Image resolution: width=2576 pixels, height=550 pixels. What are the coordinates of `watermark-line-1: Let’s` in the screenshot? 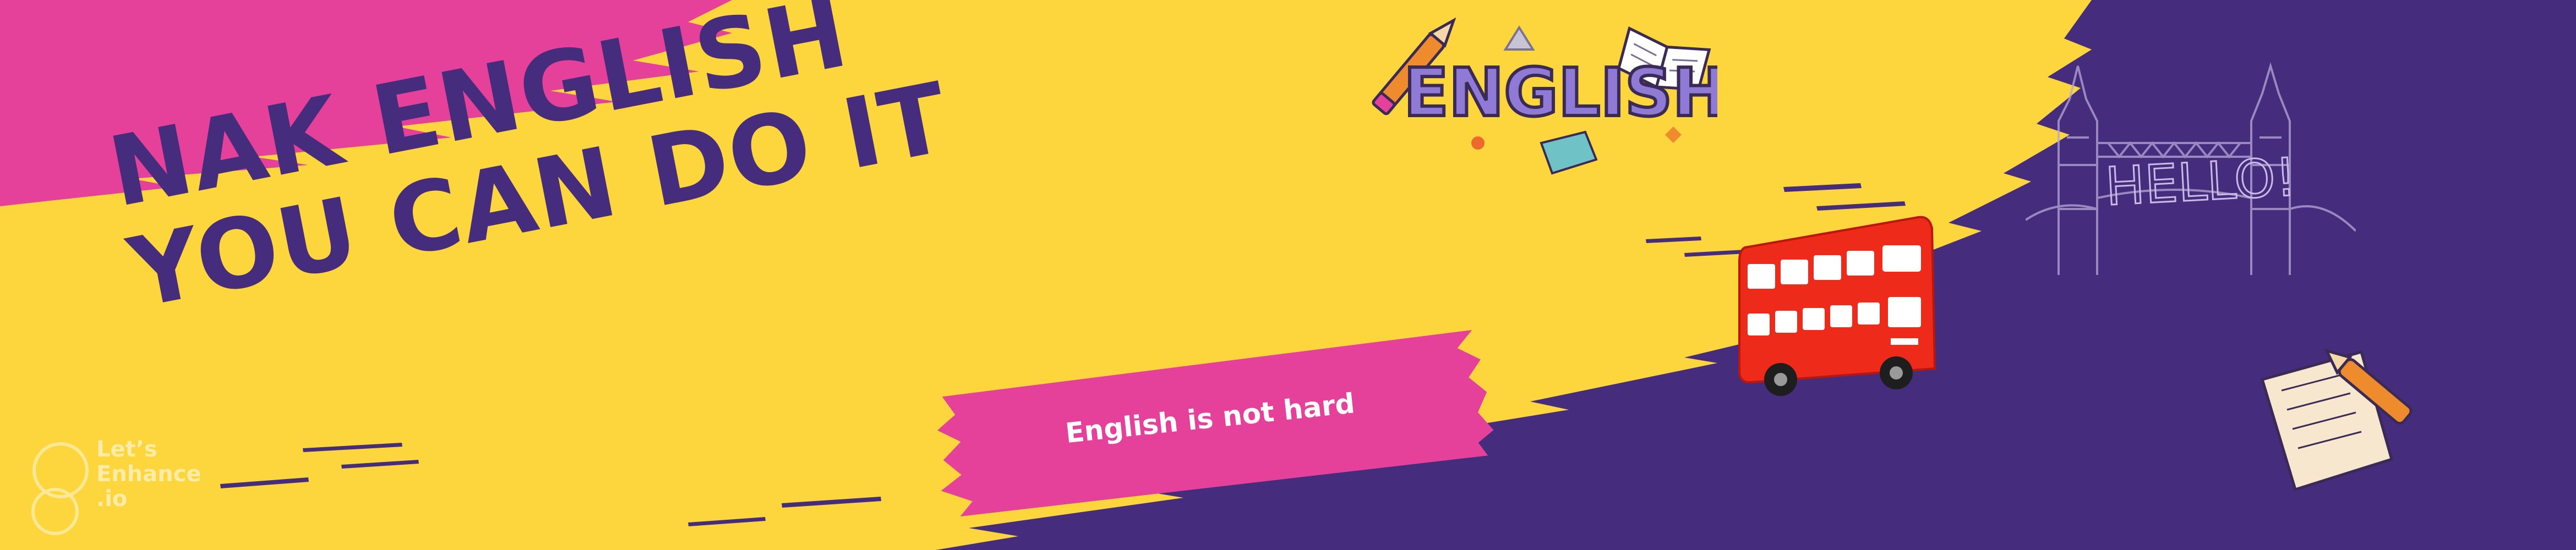 It's located at (127, 449).